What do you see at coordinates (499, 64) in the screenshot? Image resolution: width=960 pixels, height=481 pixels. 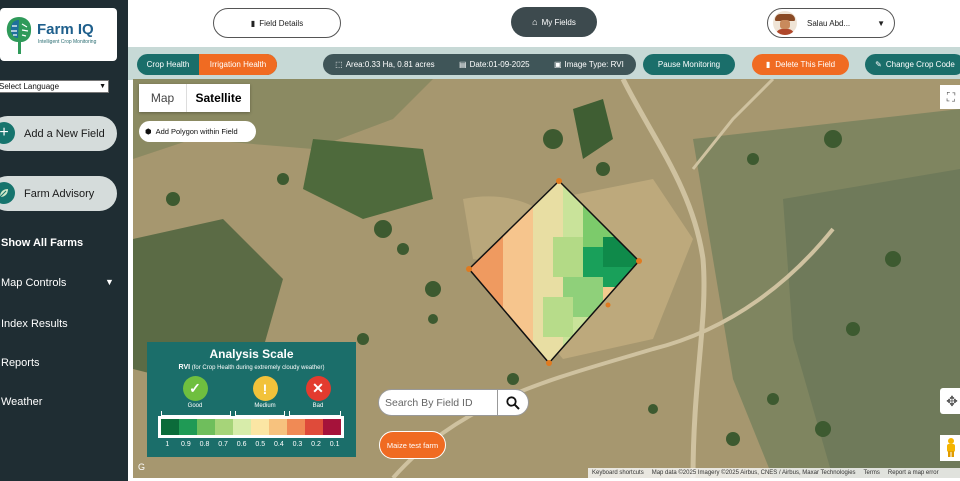 I see `date-text: Date:01-09-2025` at bounding box center [499, 64].